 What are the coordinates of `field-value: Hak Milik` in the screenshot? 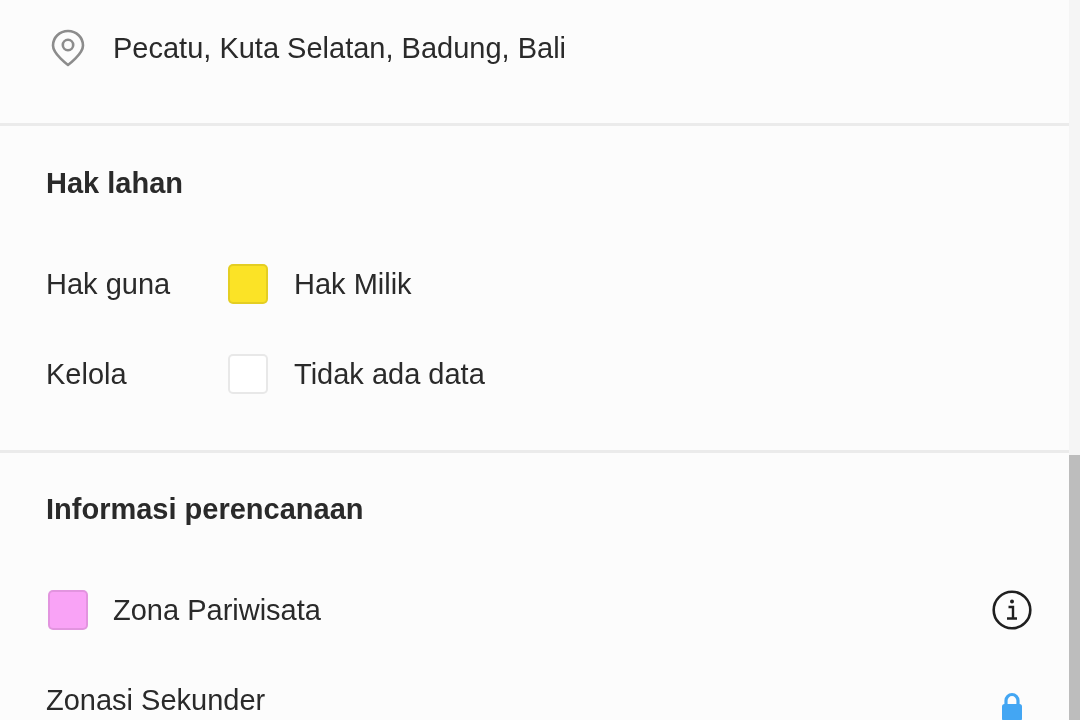 It's located at (353, 284).